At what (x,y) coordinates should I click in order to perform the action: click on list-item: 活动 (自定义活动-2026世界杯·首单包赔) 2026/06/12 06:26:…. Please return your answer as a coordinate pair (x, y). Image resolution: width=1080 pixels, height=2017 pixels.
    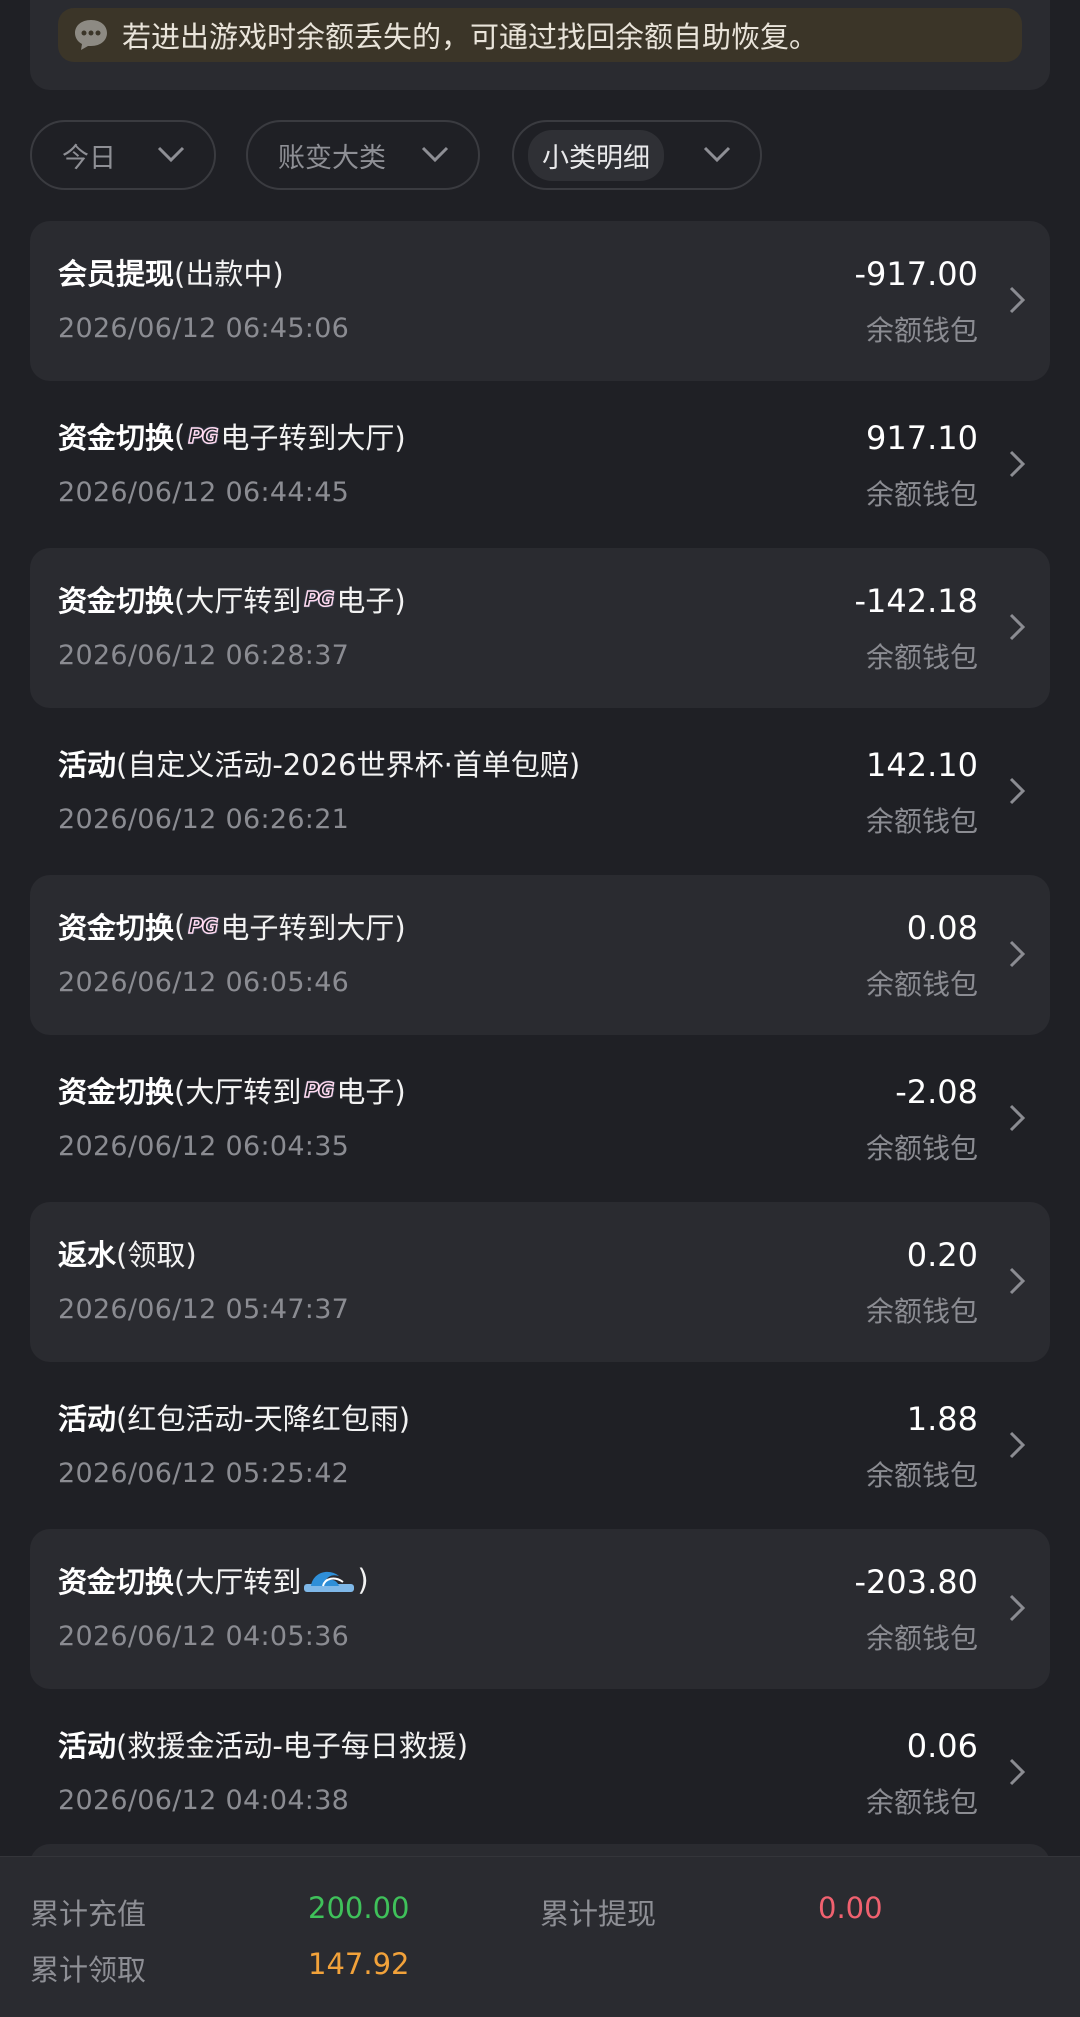
    Looking at the image, I should click on (540, 792).